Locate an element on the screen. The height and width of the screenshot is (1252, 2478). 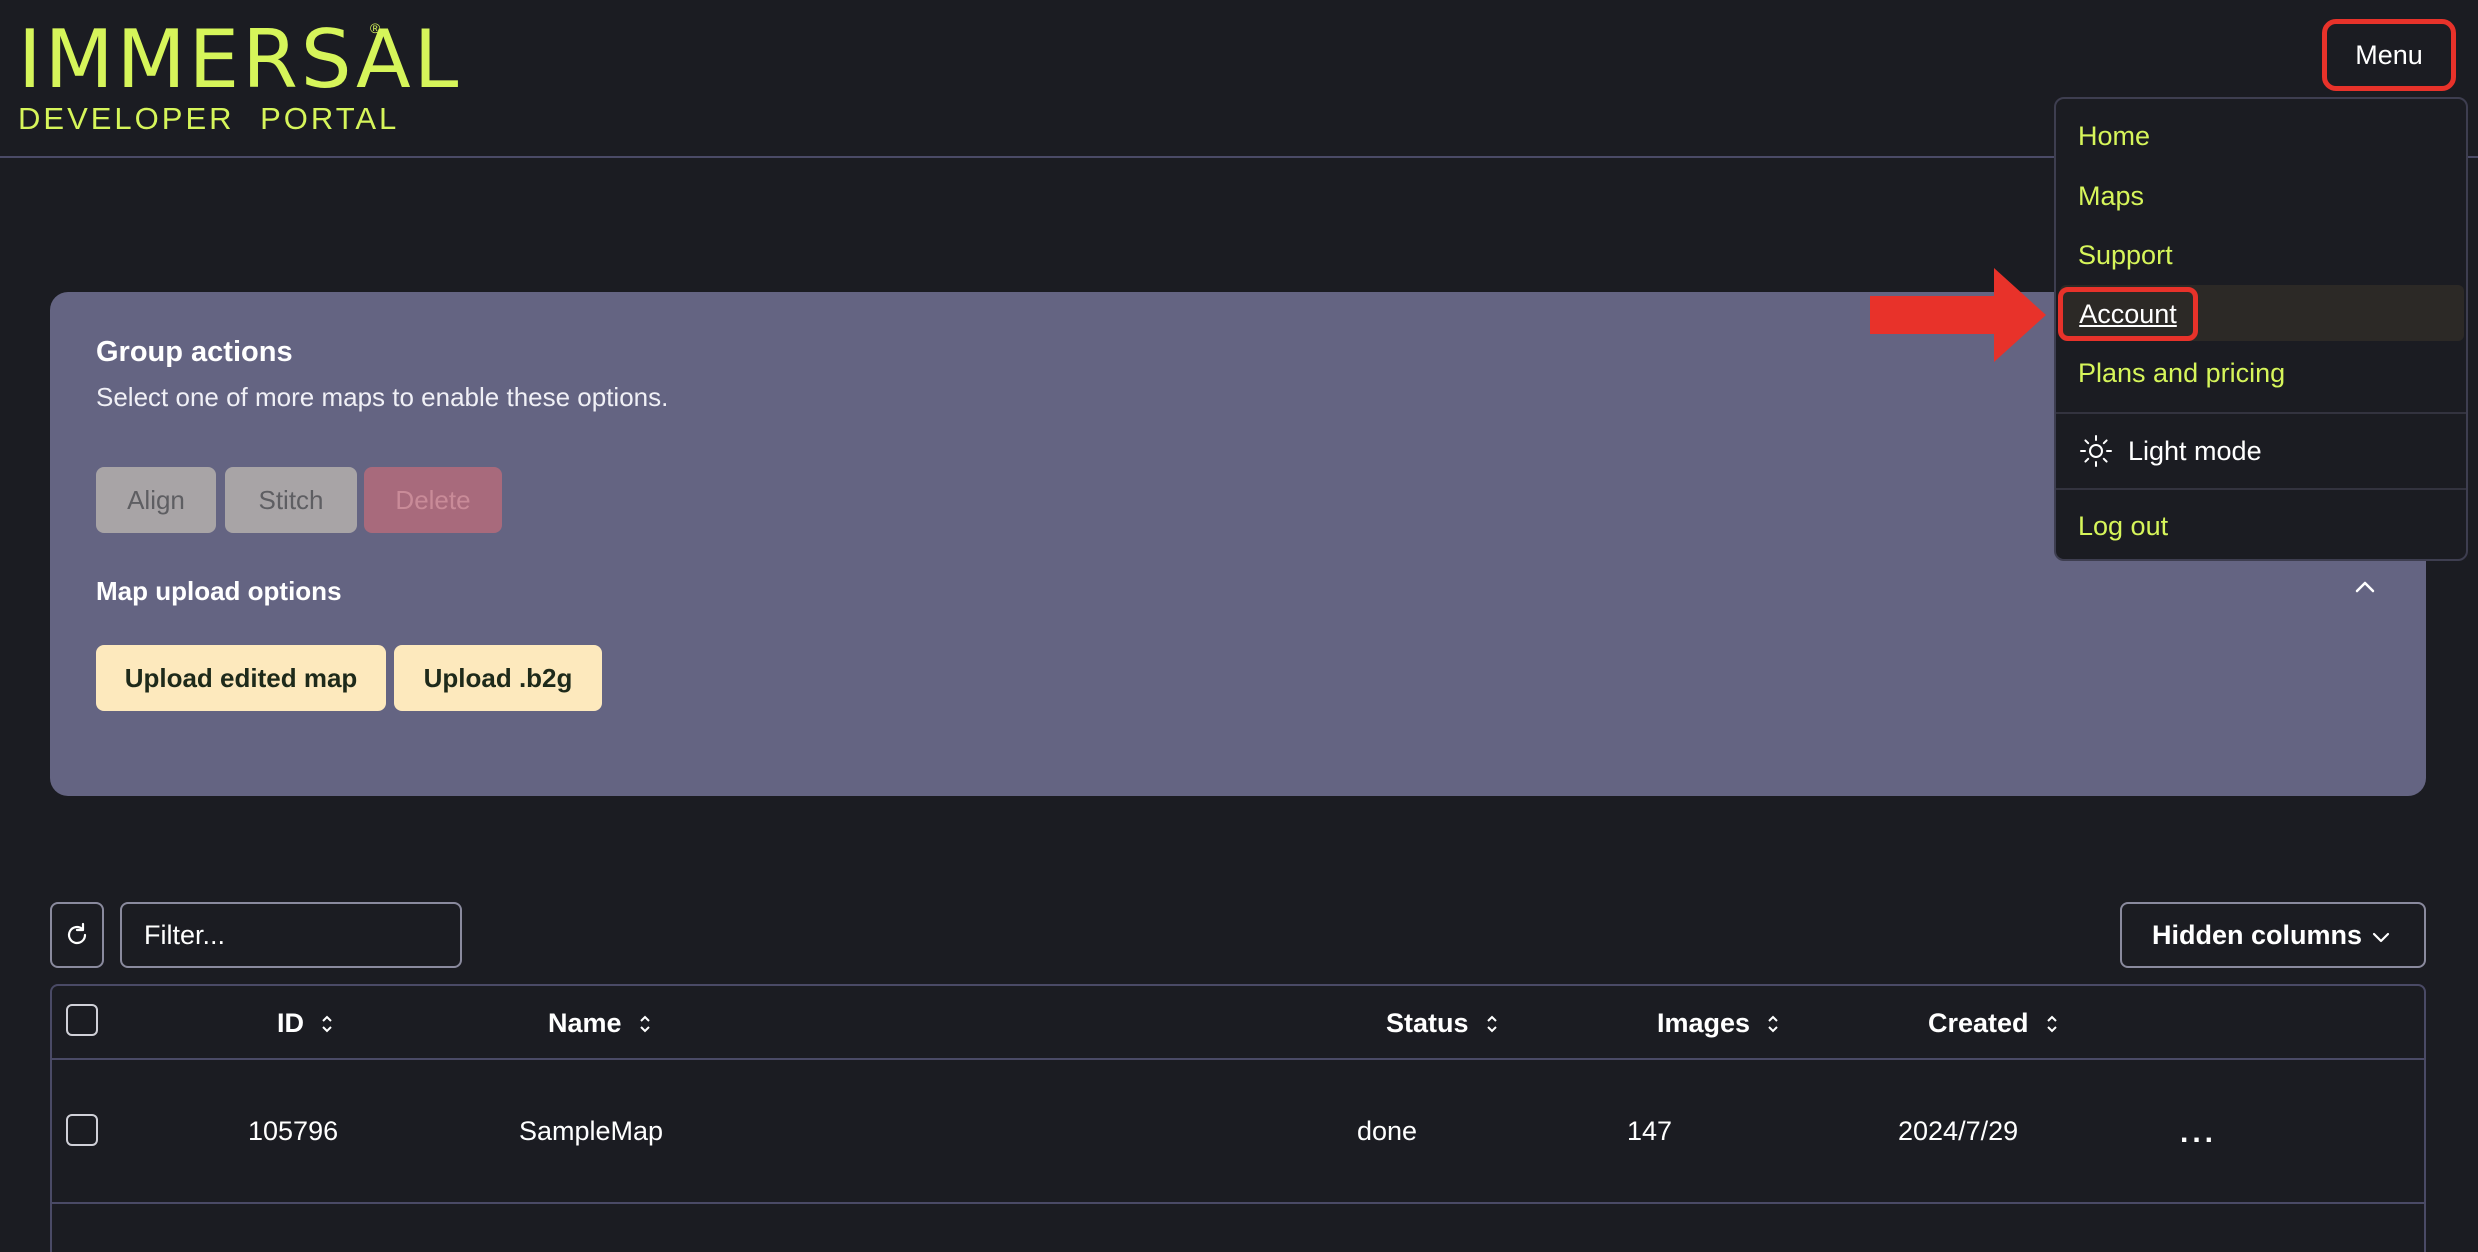
select-all-checkbox is located at coordinates (82, 1020).